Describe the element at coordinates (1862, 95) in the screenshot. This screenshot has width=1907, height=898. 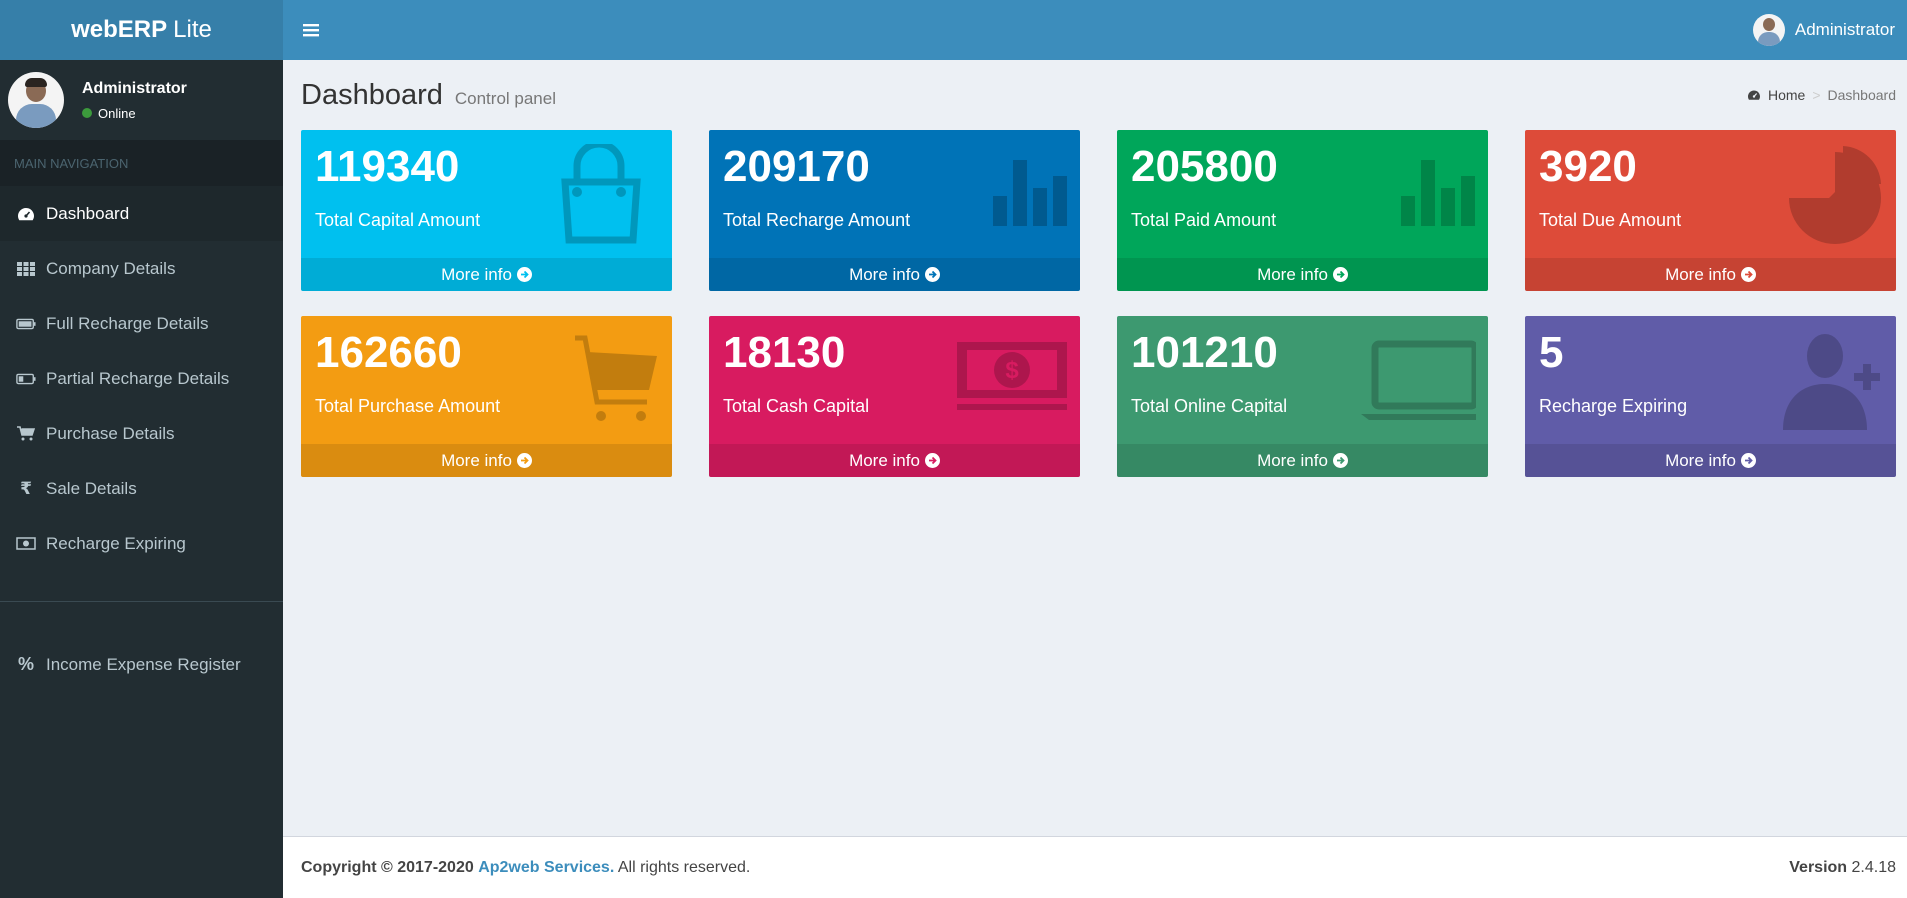
I see `breadcrumb-current: Dashboard` at that location.